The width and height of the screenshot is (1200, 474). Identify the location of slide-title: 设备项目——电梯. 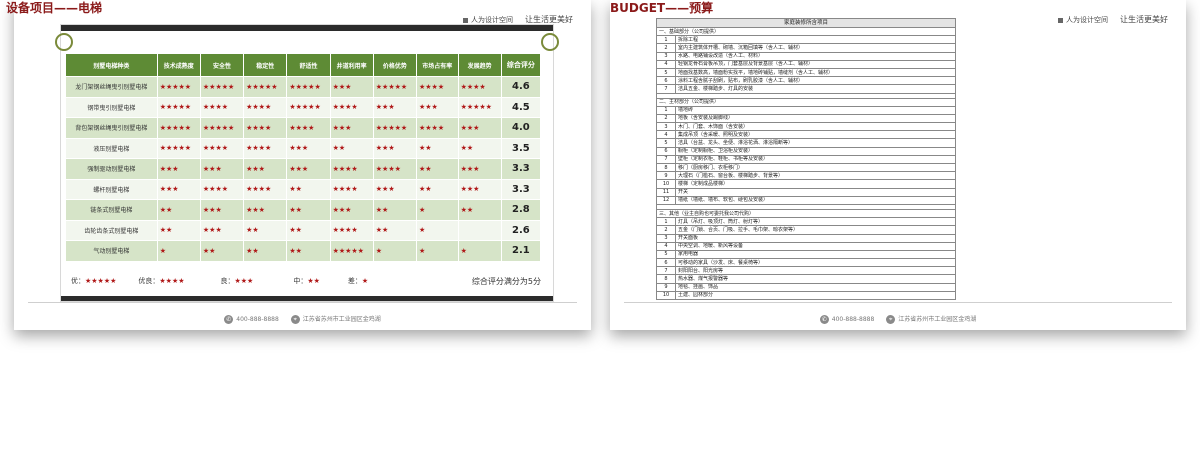
(54, 8).